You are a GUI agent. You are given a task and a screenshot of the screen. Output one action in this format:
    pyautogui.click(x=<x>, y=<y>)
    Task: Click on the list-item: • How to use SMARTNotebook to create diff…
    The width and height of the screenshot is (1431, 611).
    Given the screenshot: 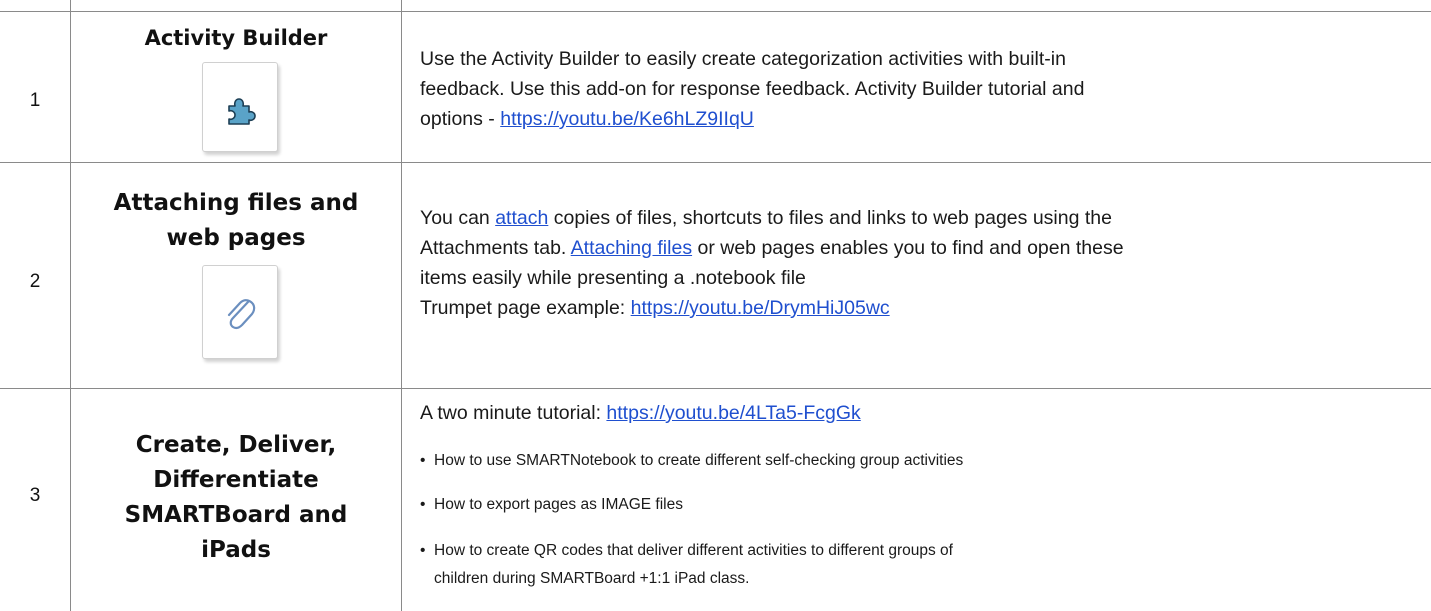 What is the action you would take?
    pyautogui.click(x=692, y=460)
    